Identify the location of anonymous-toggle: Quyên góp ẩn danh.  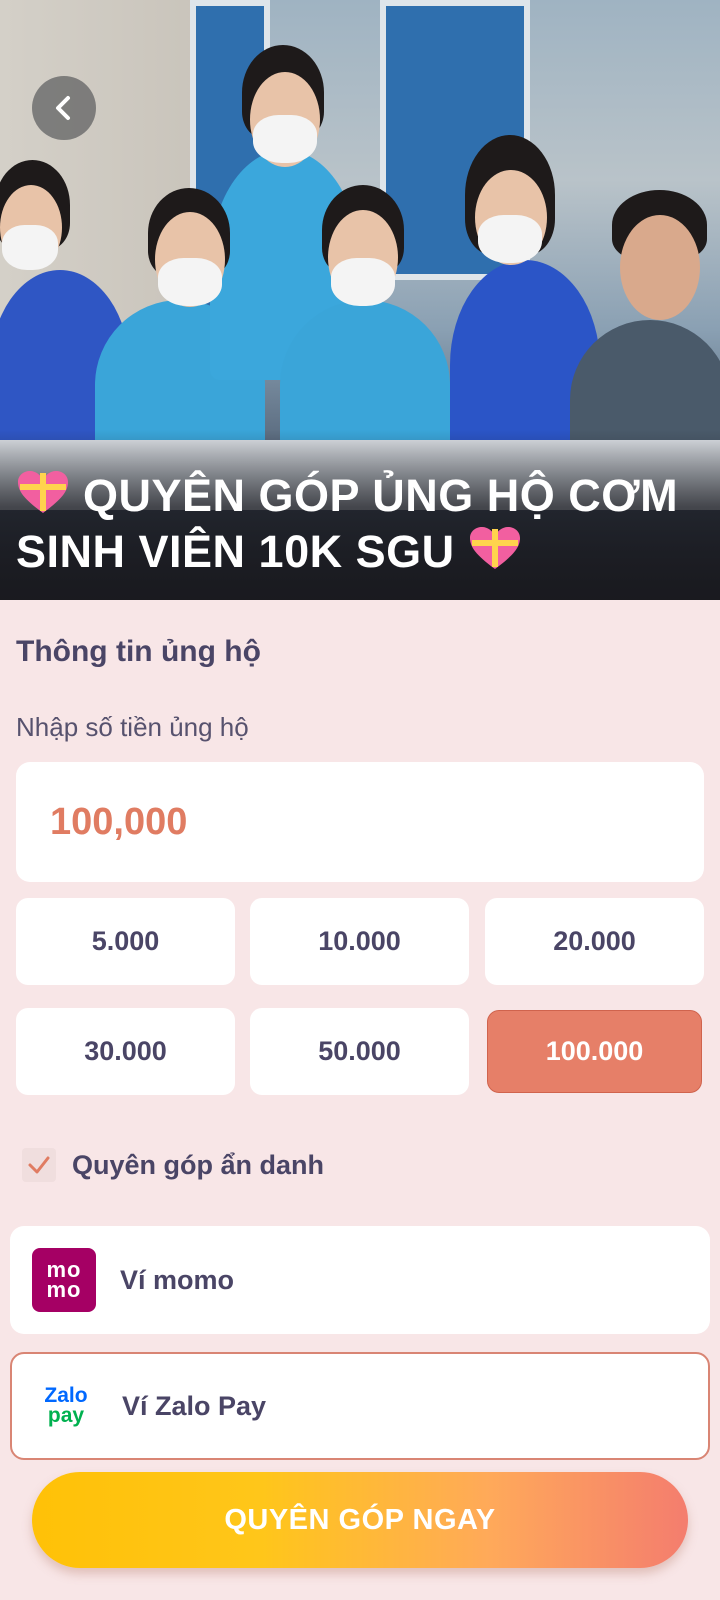
(173, 1165).